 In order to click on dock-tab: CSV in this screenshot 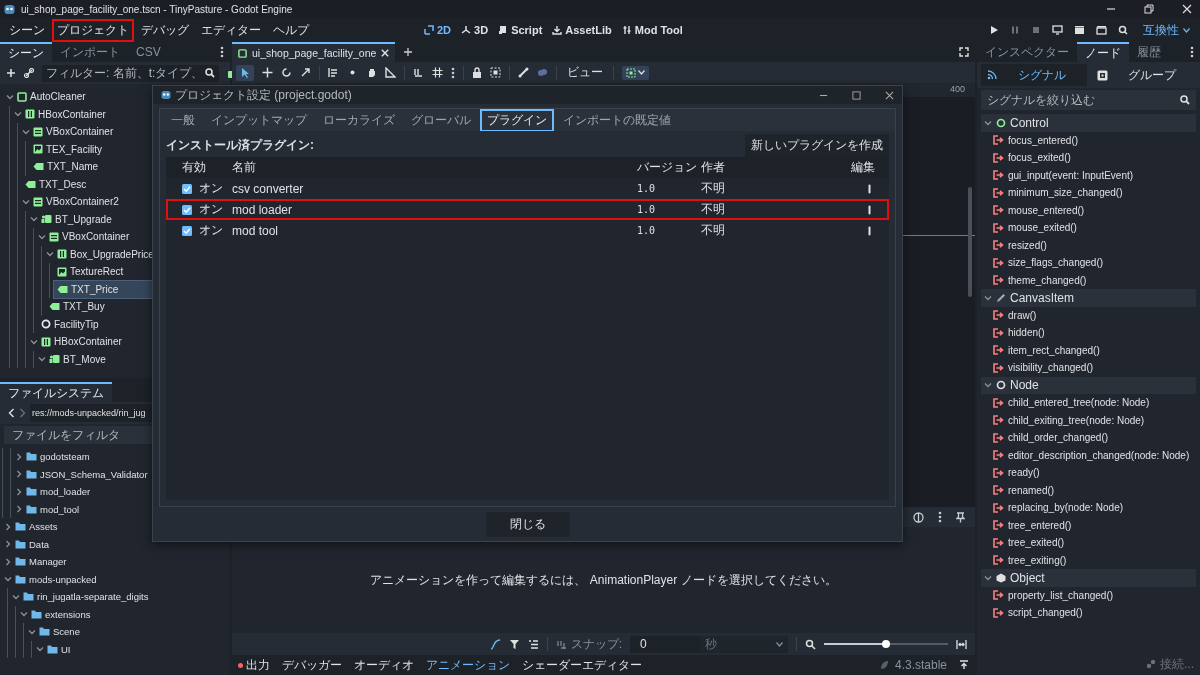, I will do `click(148, 52)`.